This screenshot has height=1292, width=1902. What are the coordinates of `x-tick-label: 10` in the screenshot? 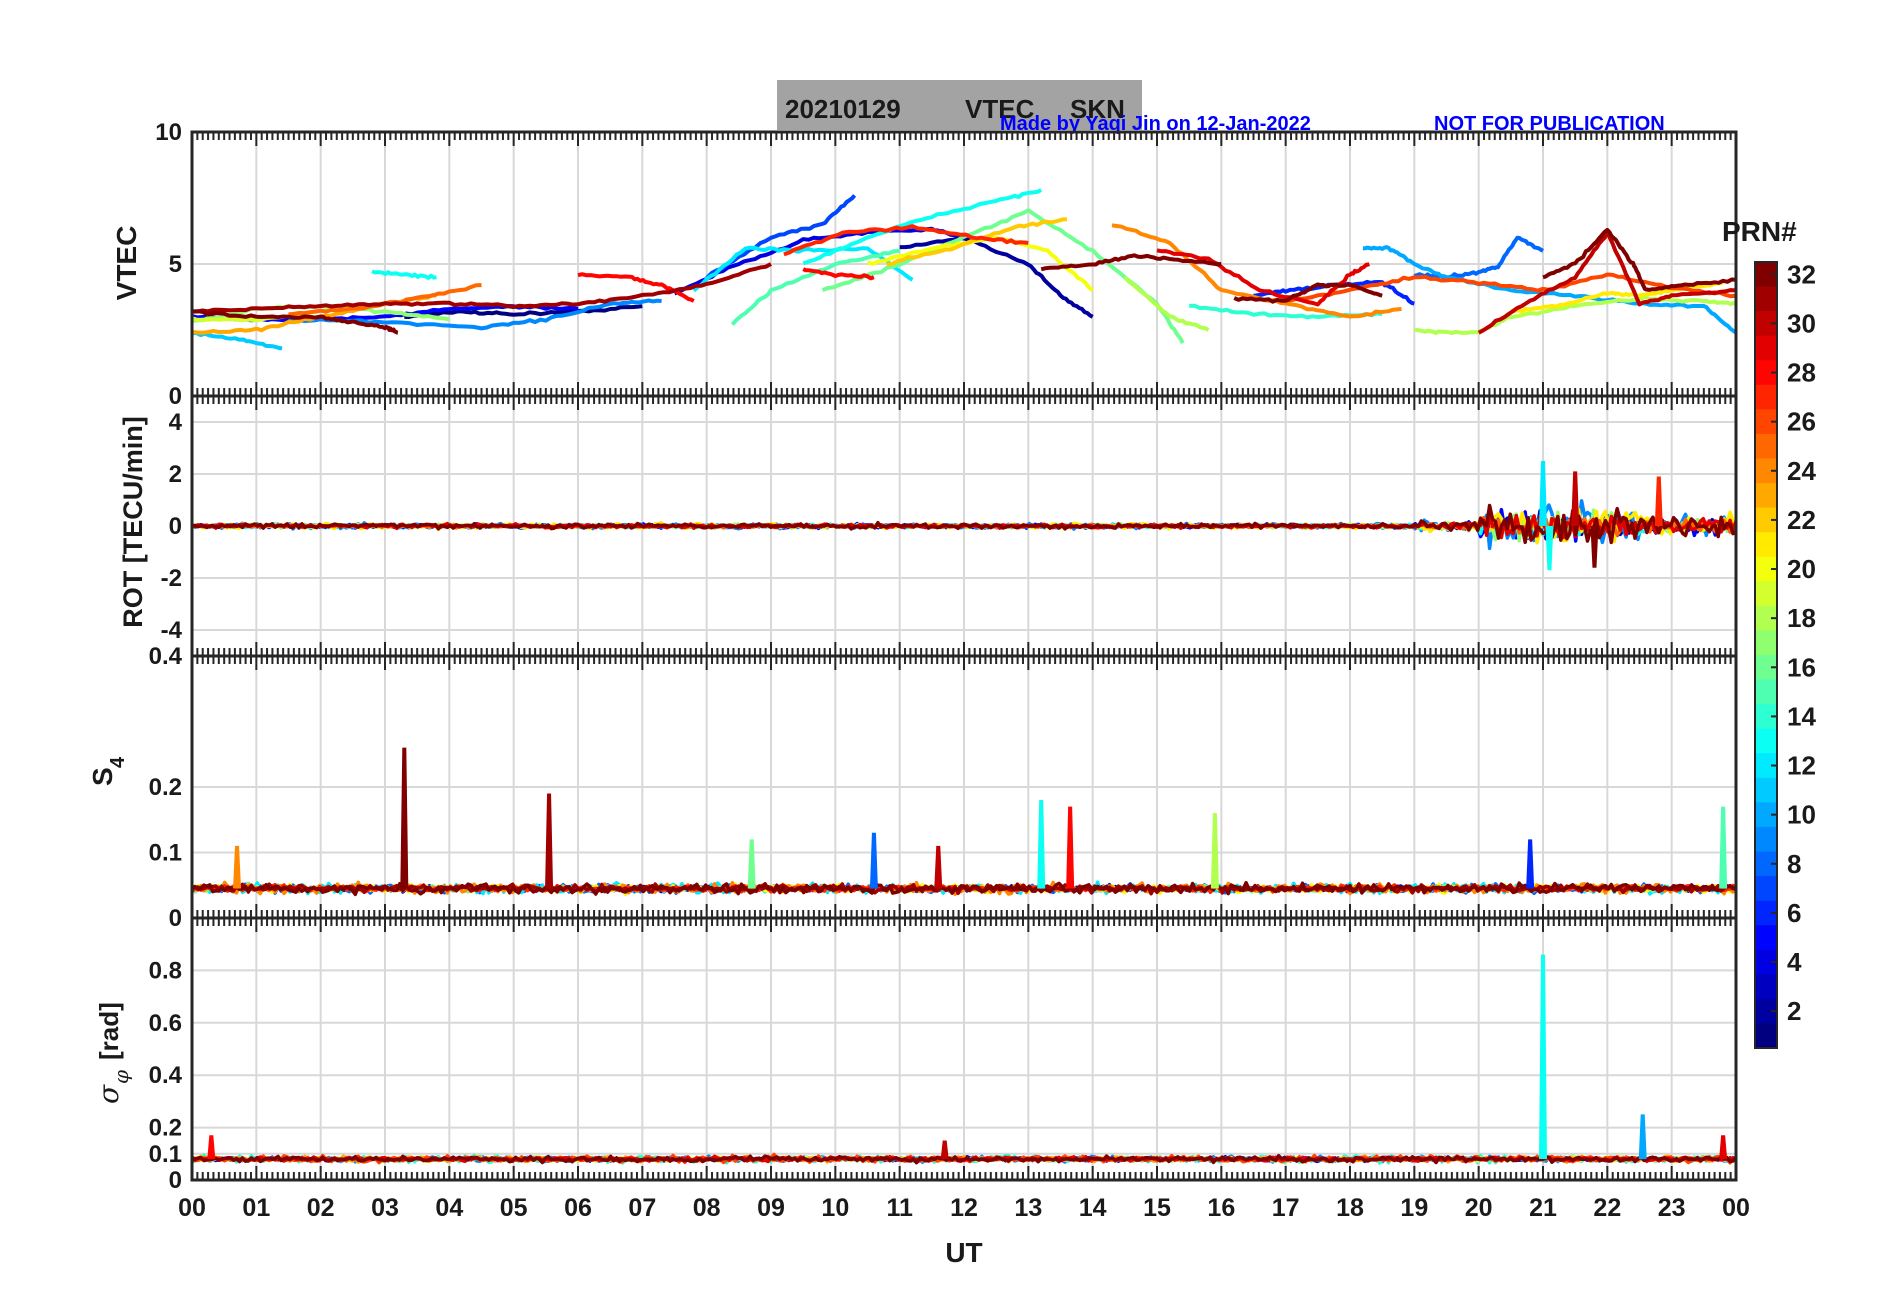 It's located at (835, 1208).